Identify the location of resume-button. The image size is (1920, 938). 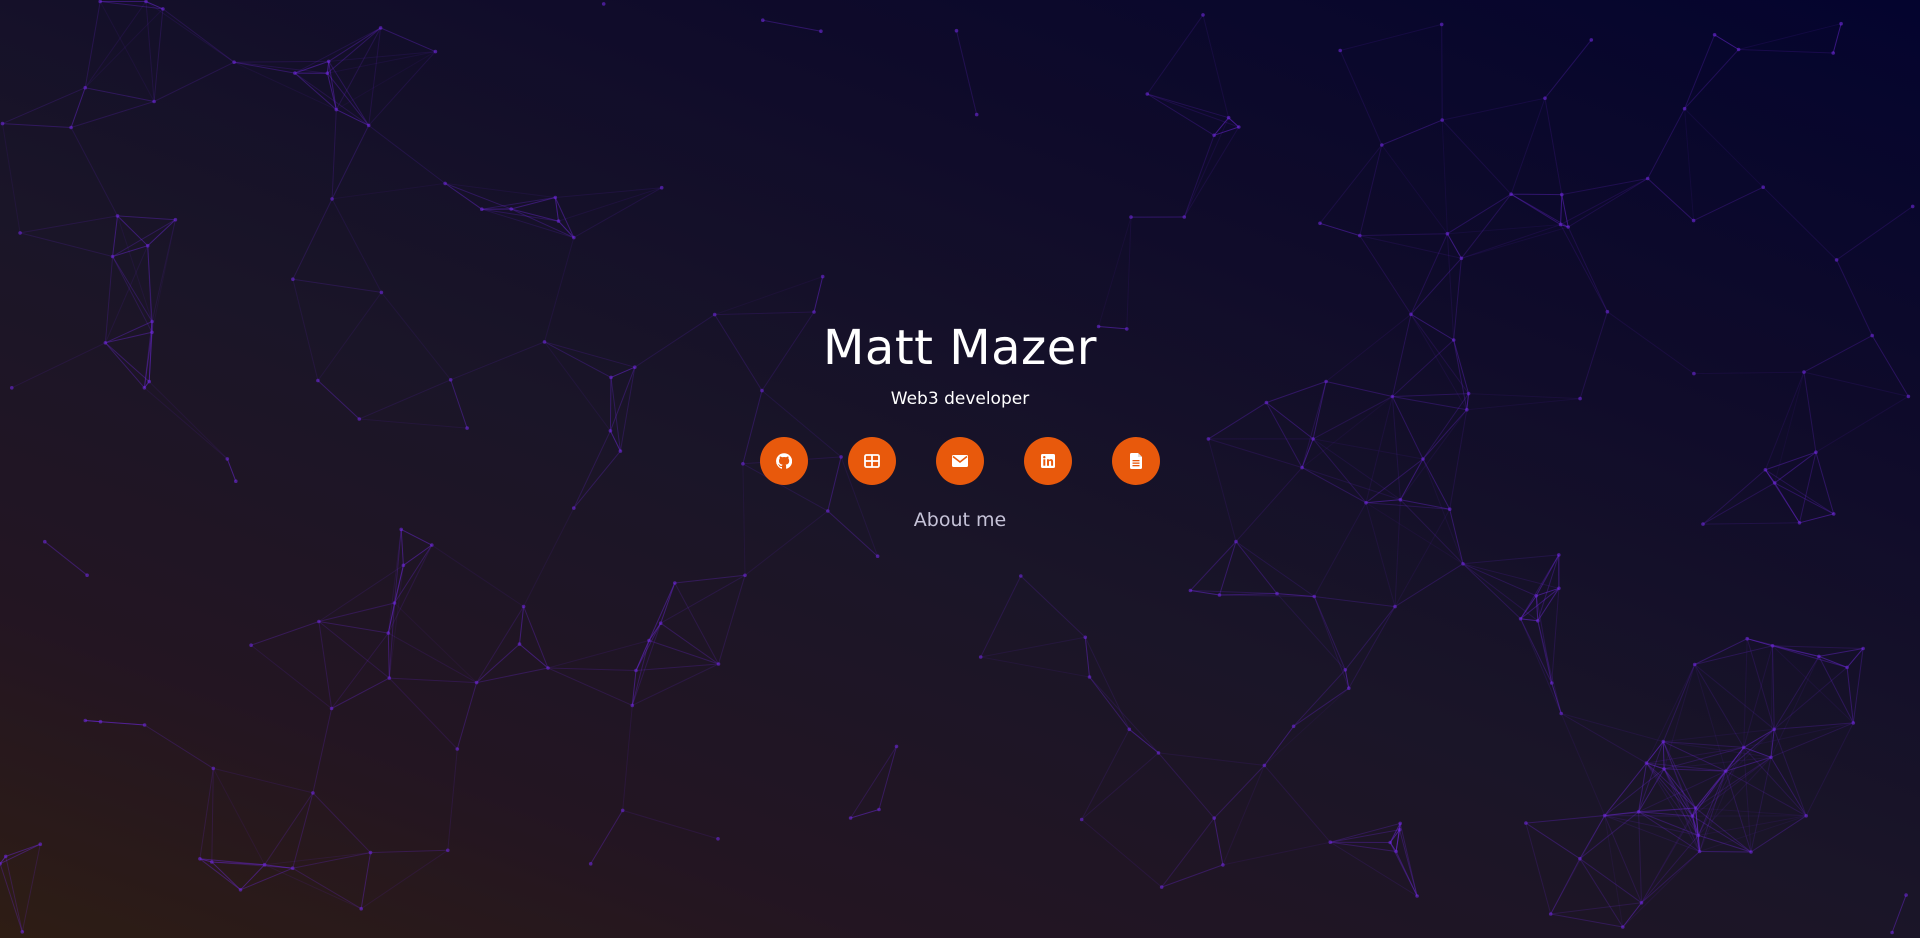
(1136, 461).